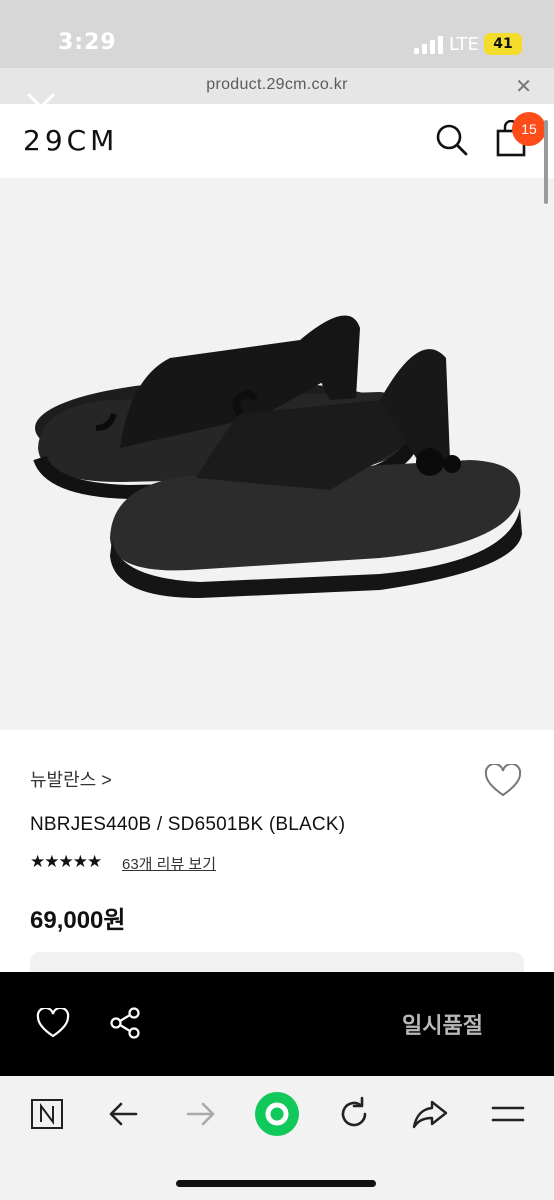 This screenshot has height=1200, width=554. Describe the element at coordinates (200, 1114) in the screenshot. I see `forward-arrow-icon` at that location.